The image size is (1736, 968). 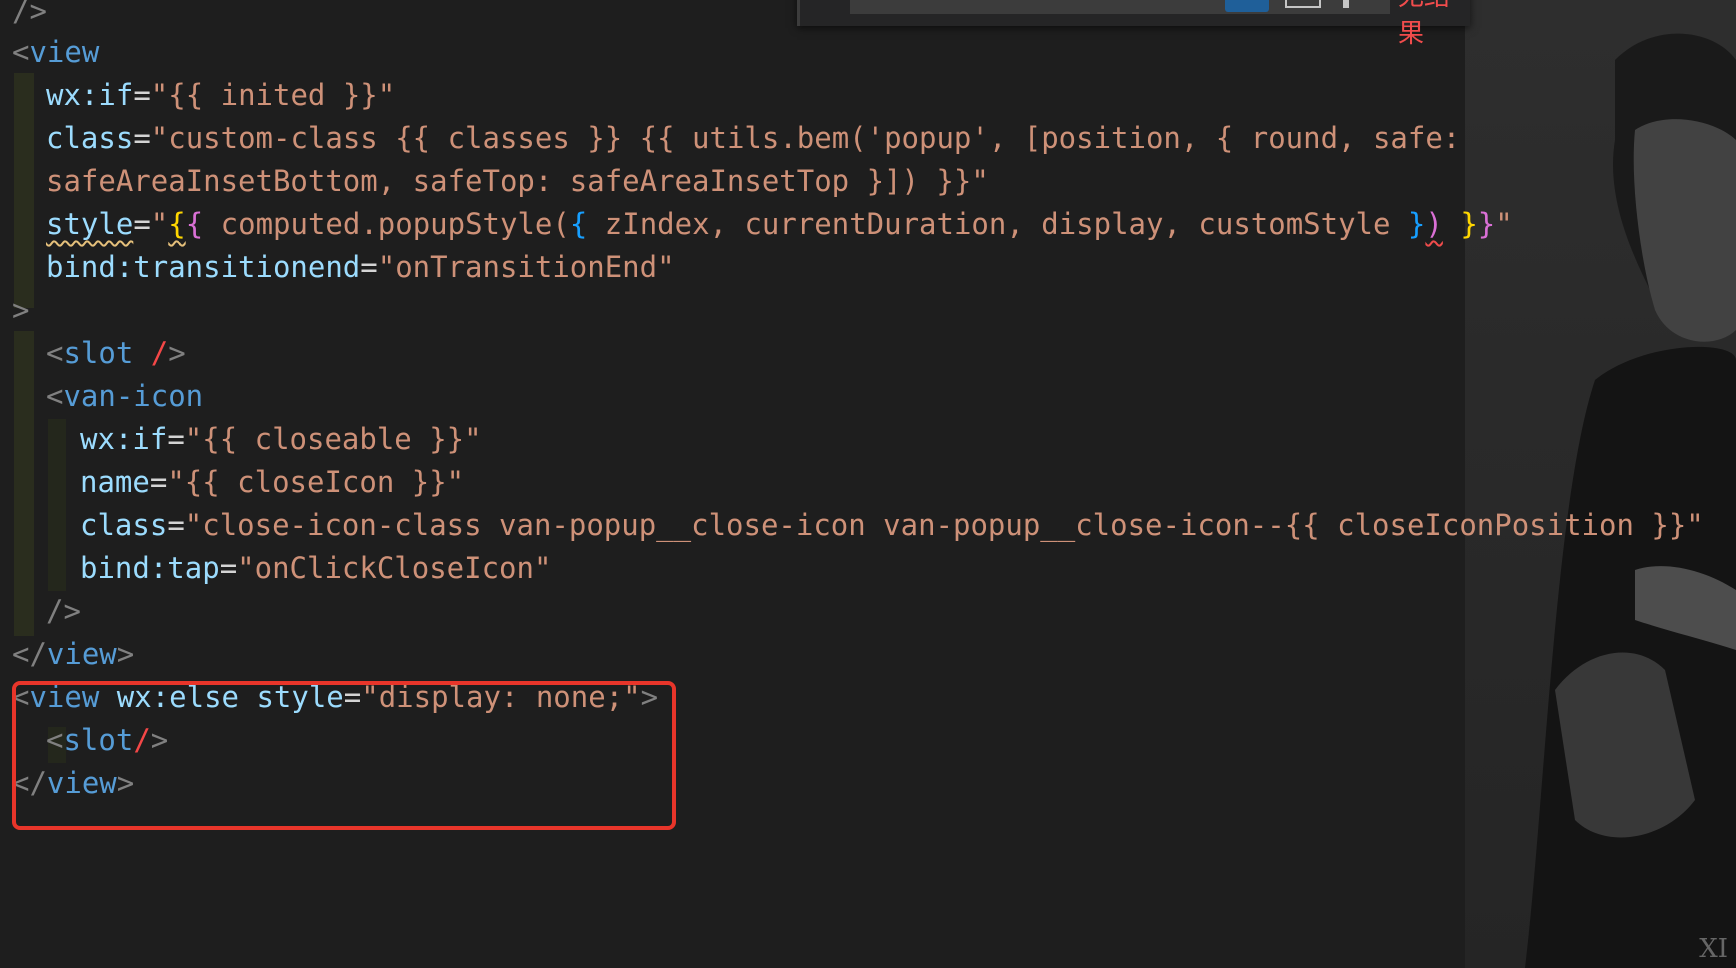 I want to click on code-line: <van-icon, so click(x=125, y=396).